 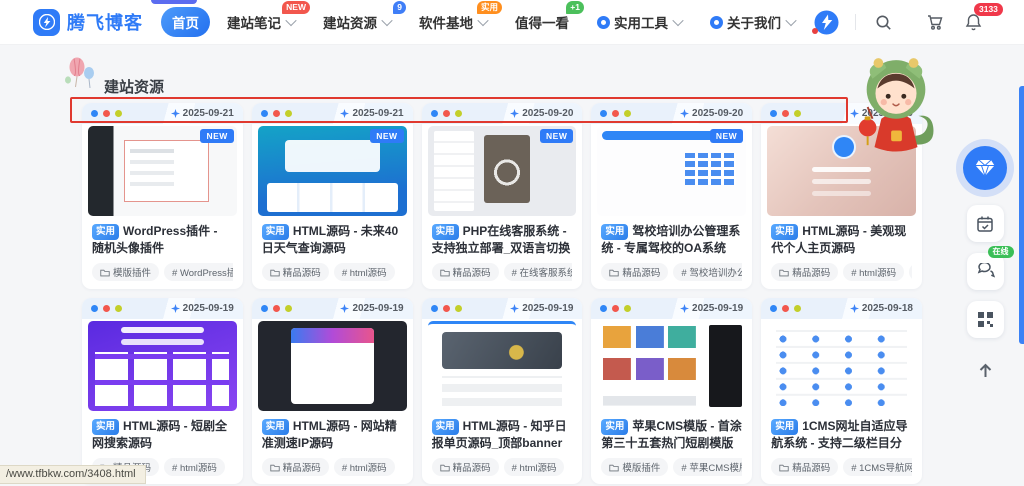 I want to click on cart-icon, so click(x=935, y=22).